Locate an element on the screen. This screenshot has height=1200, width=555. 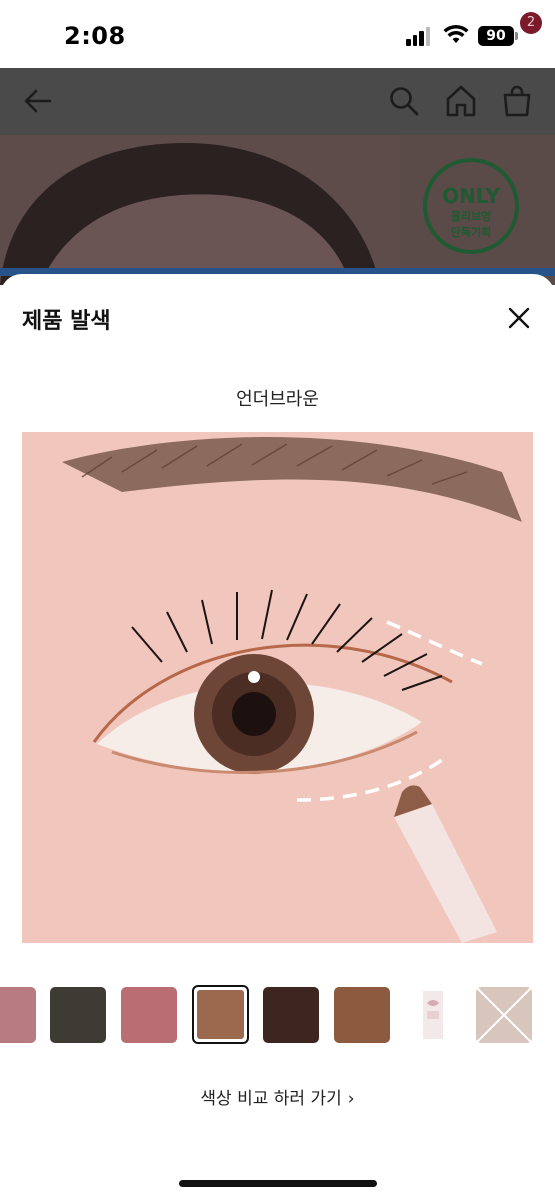
product-thumbnail-icon is located at coordinates (433, 1015).